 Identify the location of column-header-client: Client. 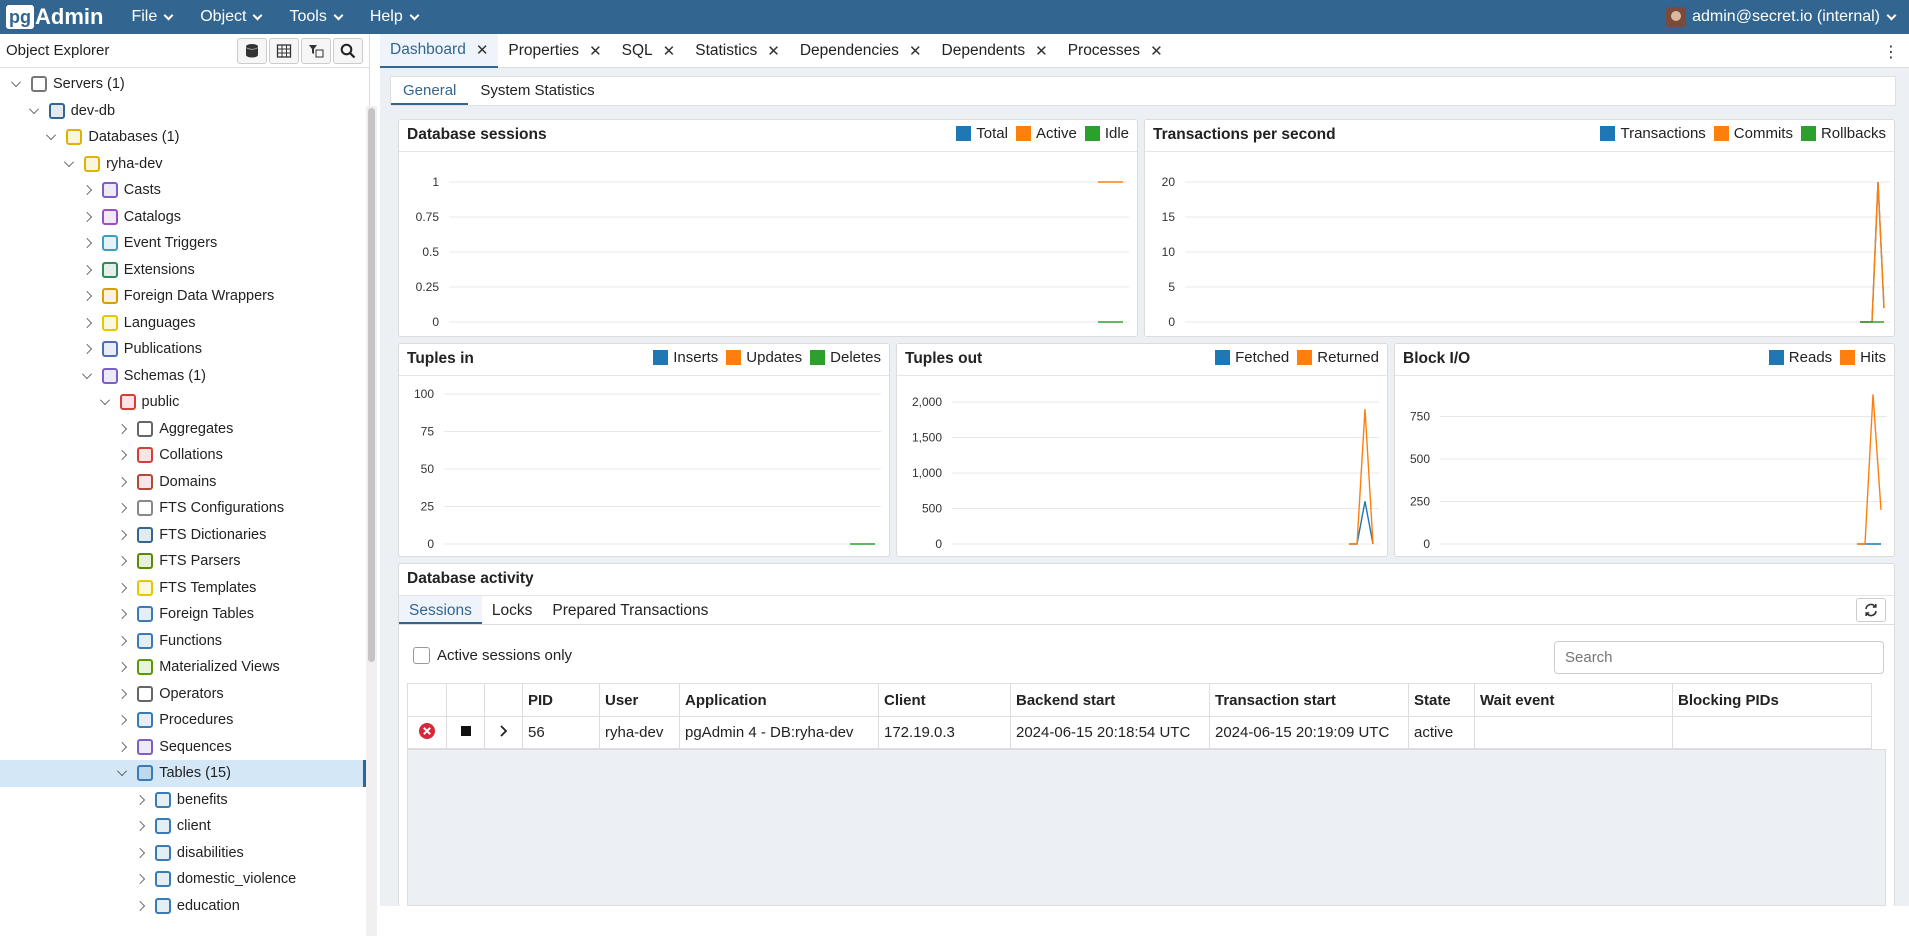
(944, 700).